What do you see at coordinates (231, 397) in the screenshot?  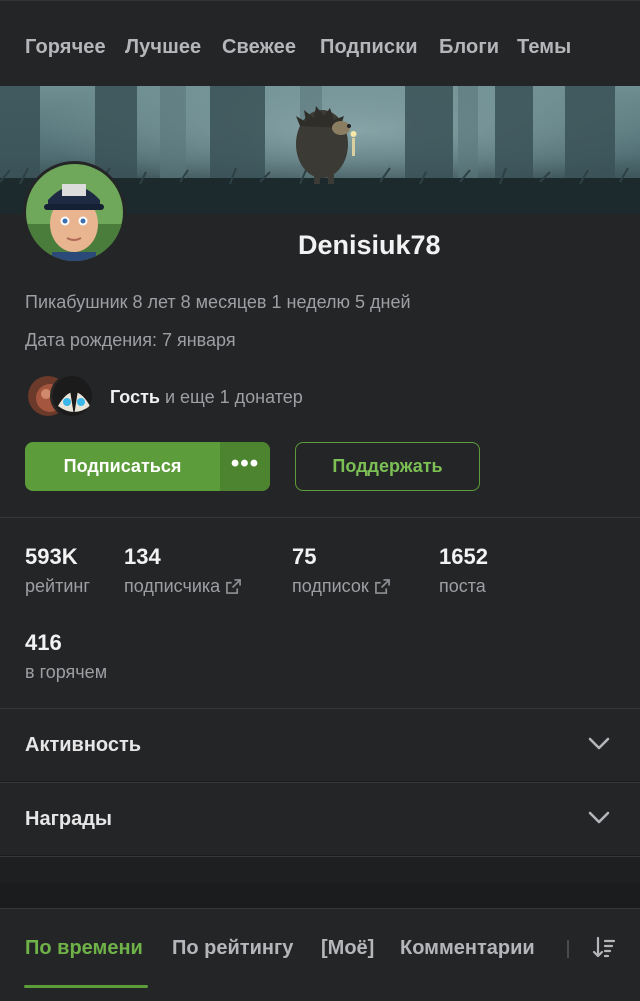 I see `donators-count-text: и еще 1 донатер` at bounding box center [231, 397].